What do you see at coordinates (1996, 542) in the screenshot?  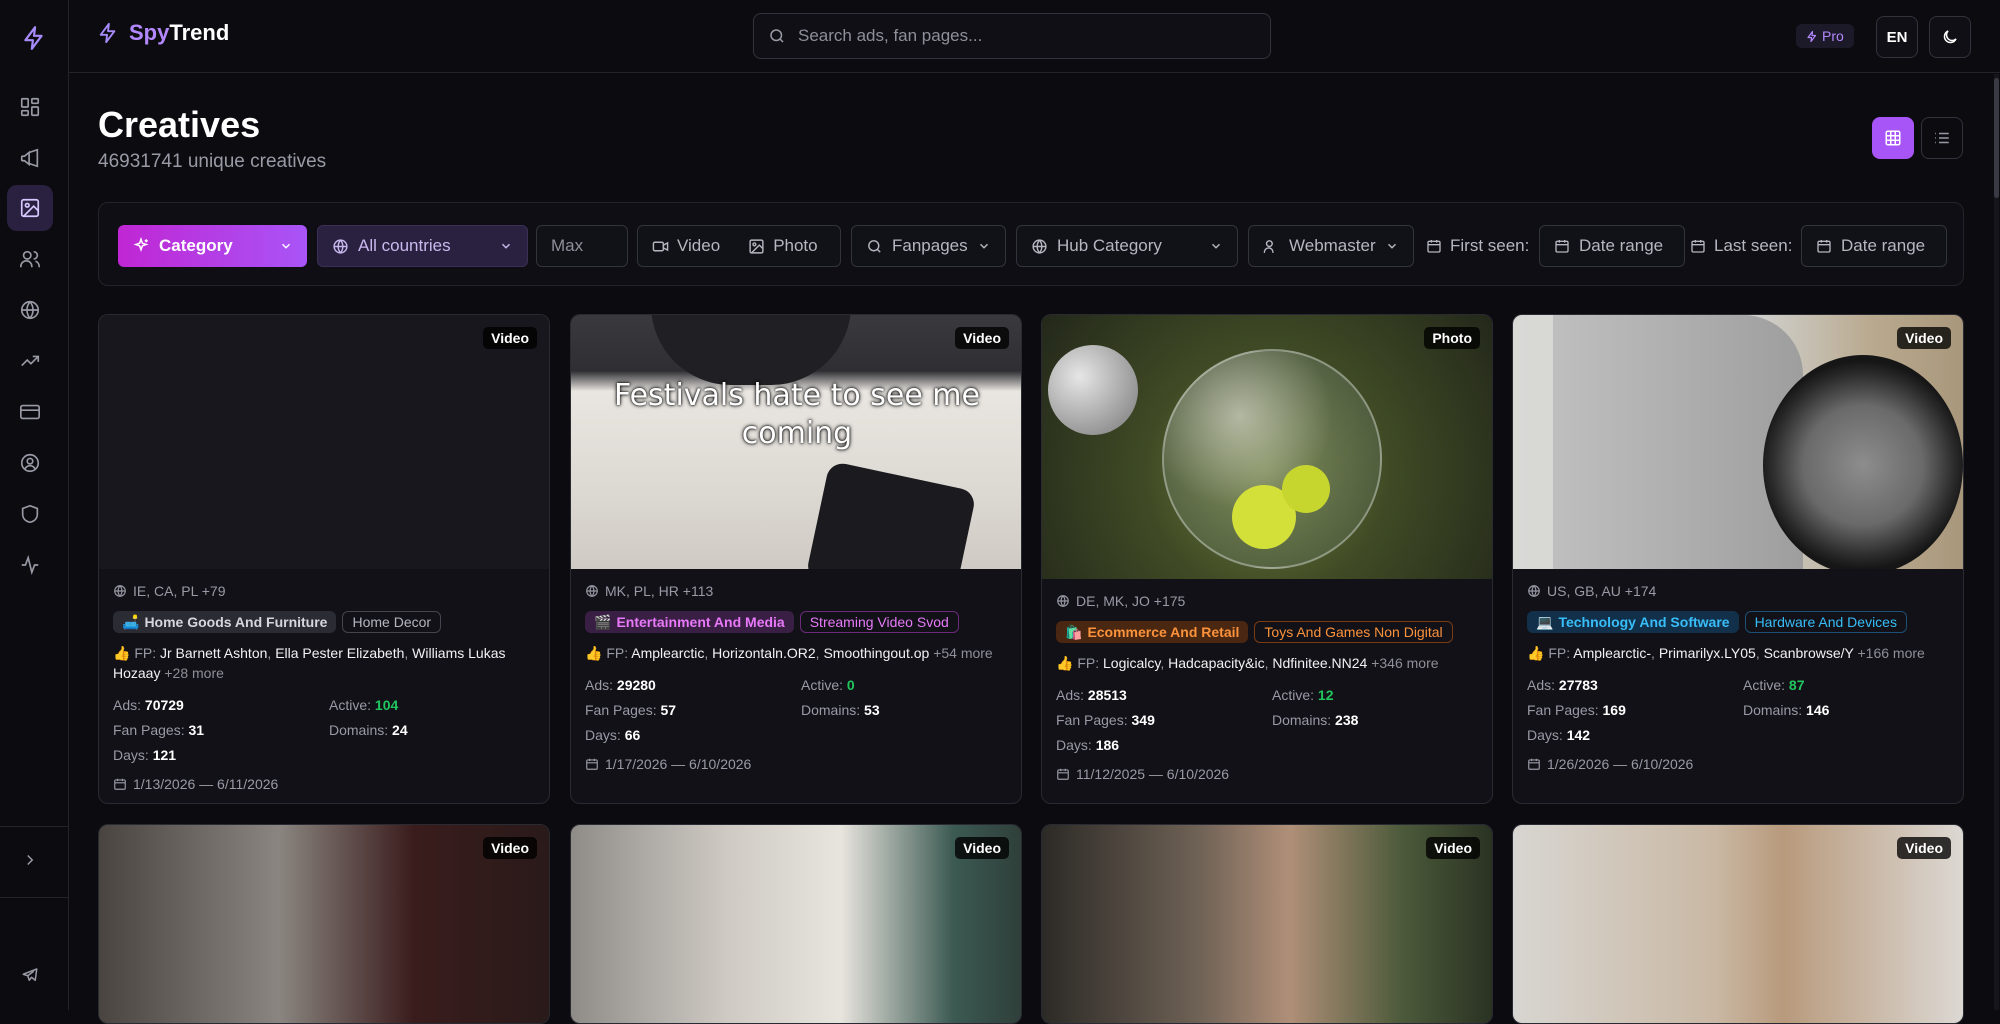 I see `scrollbar` at bounding box center [1996, 542].